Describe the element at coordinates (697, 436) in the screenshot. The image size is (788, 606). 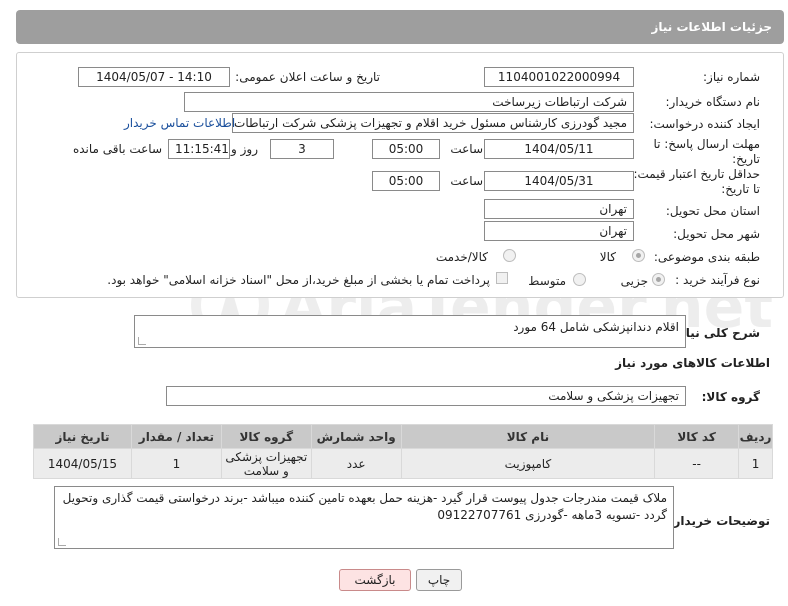
I see `col-code-header: کد کالا` at that location.